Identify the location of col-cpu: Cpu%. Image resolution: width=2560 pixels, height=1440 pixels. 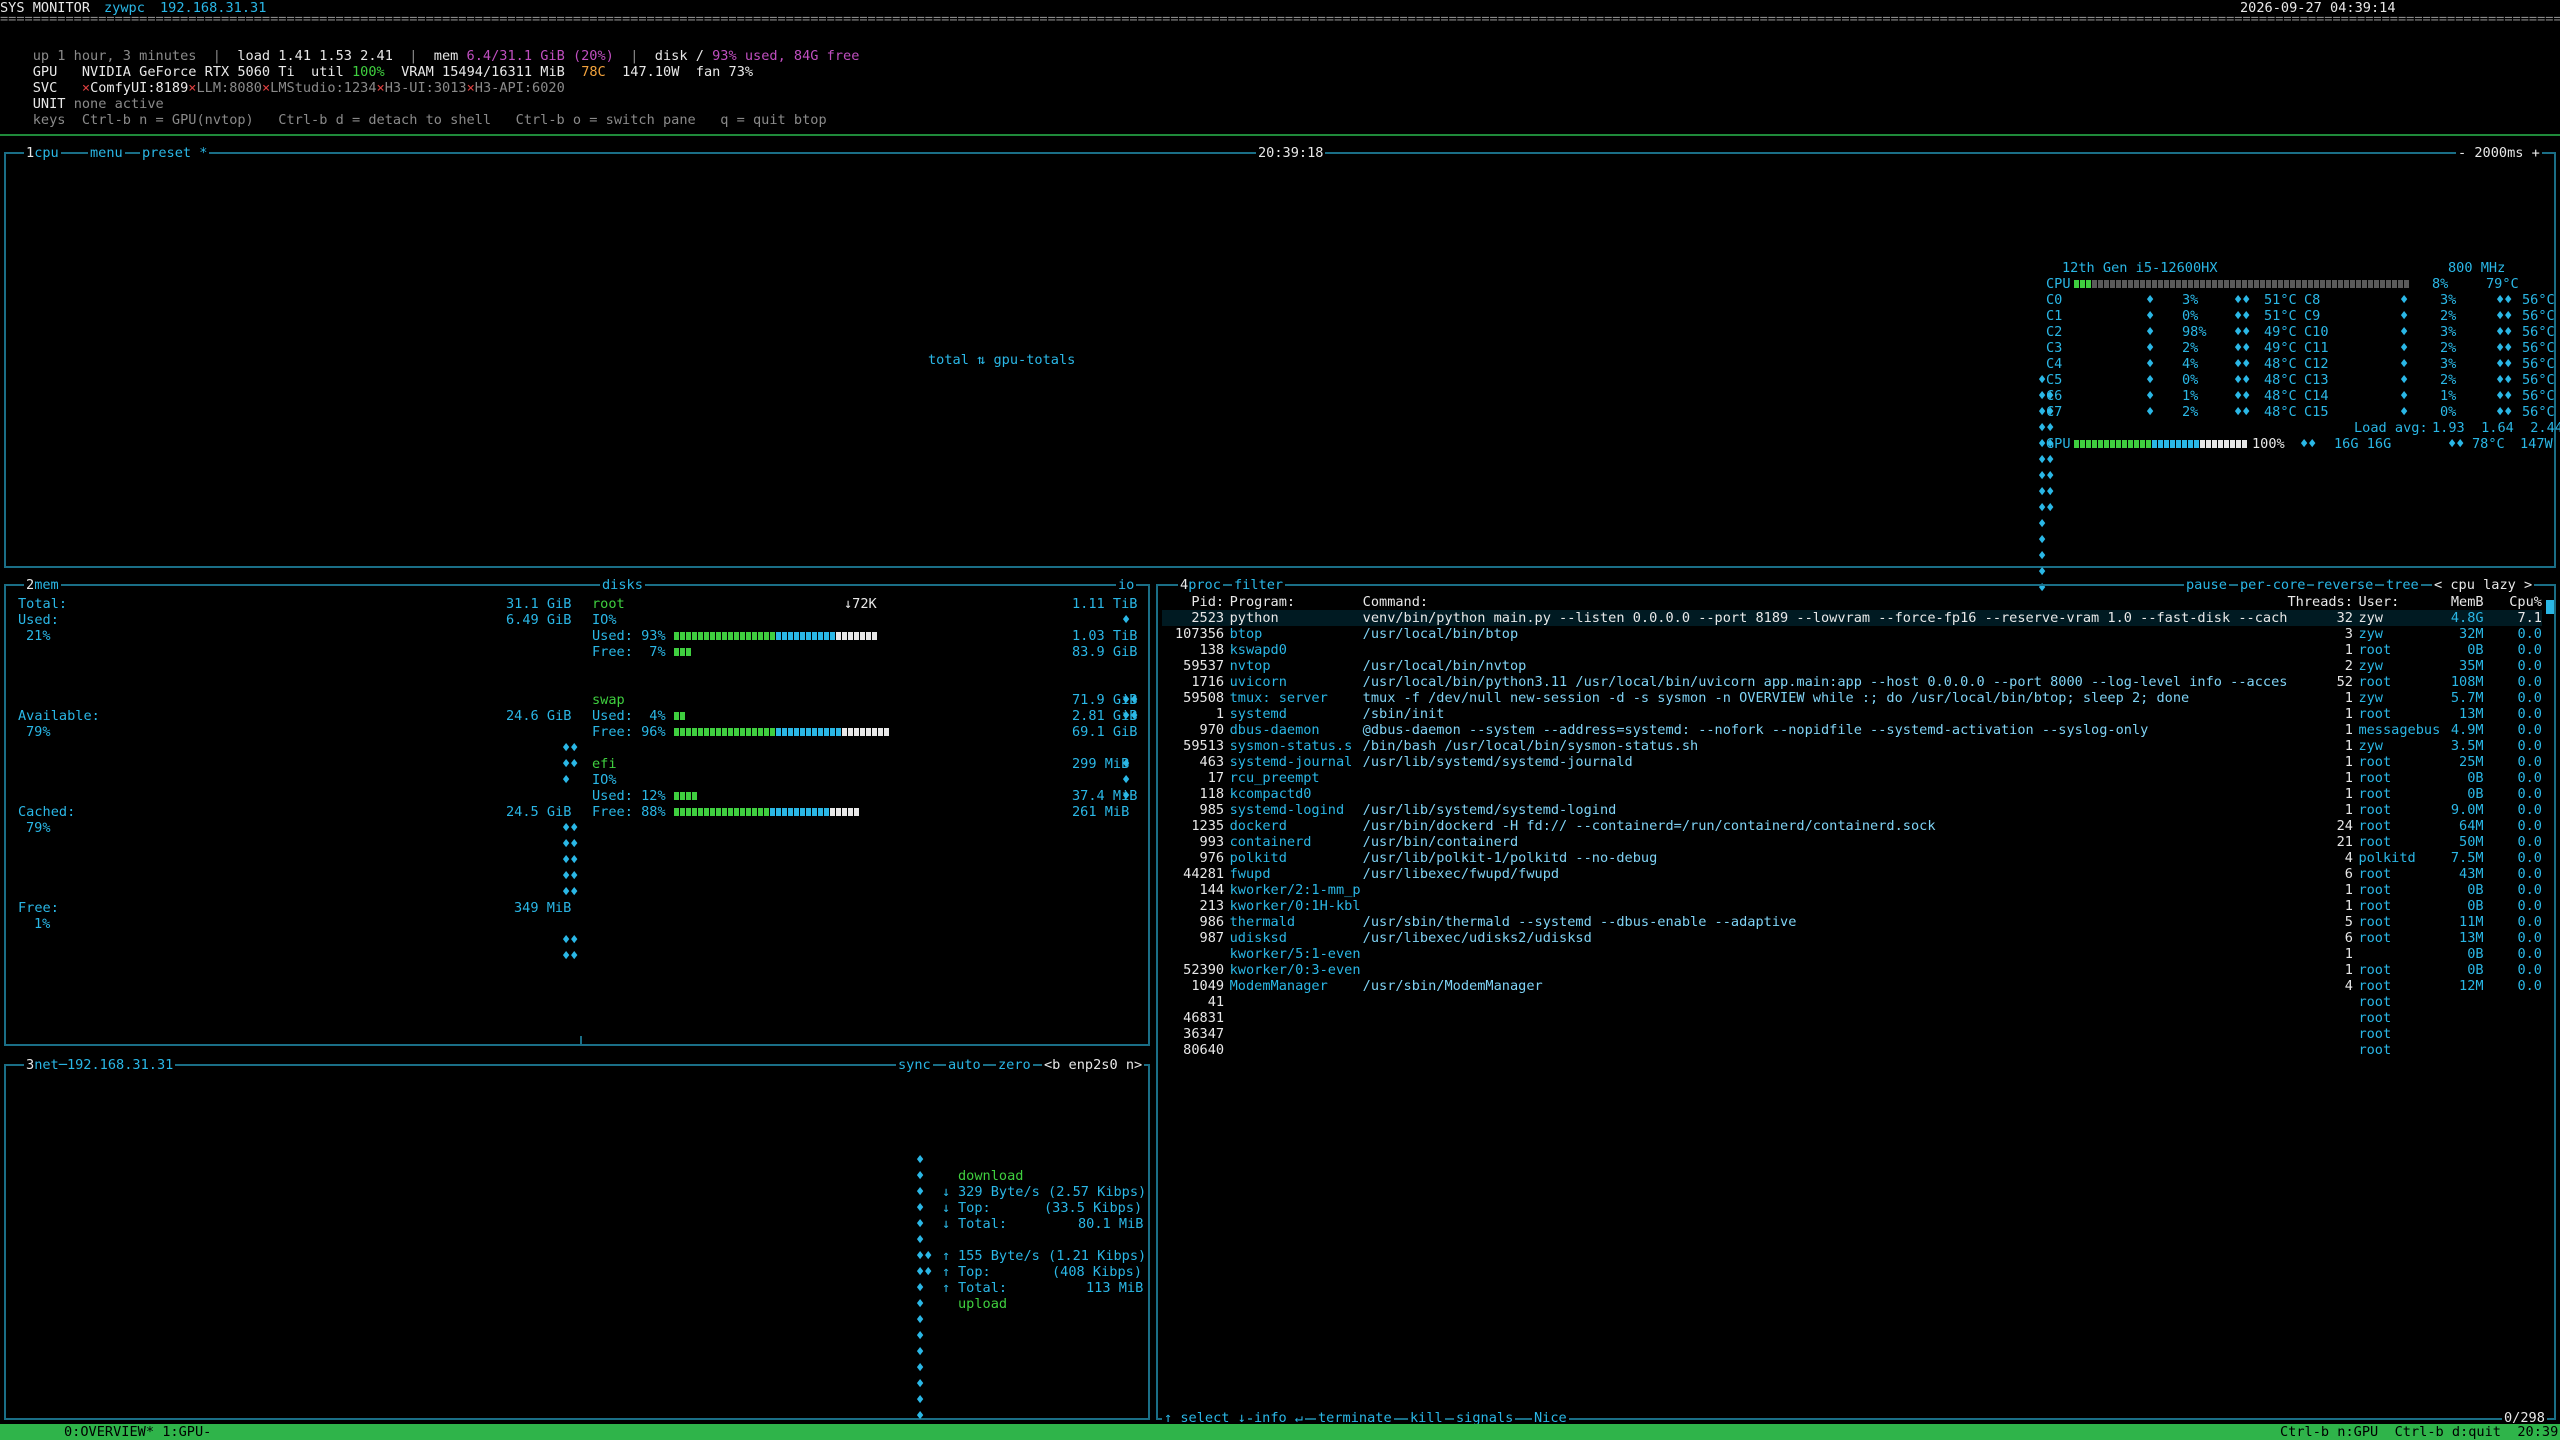
(2513, 602).